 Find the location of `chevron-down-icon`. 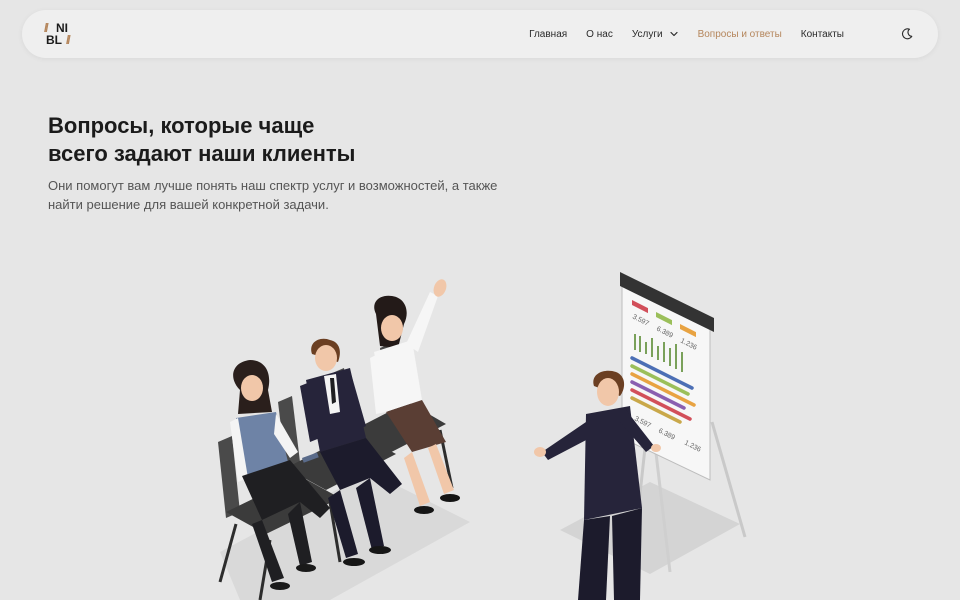

chevron-down-icon is located at coordinates (673, 34).